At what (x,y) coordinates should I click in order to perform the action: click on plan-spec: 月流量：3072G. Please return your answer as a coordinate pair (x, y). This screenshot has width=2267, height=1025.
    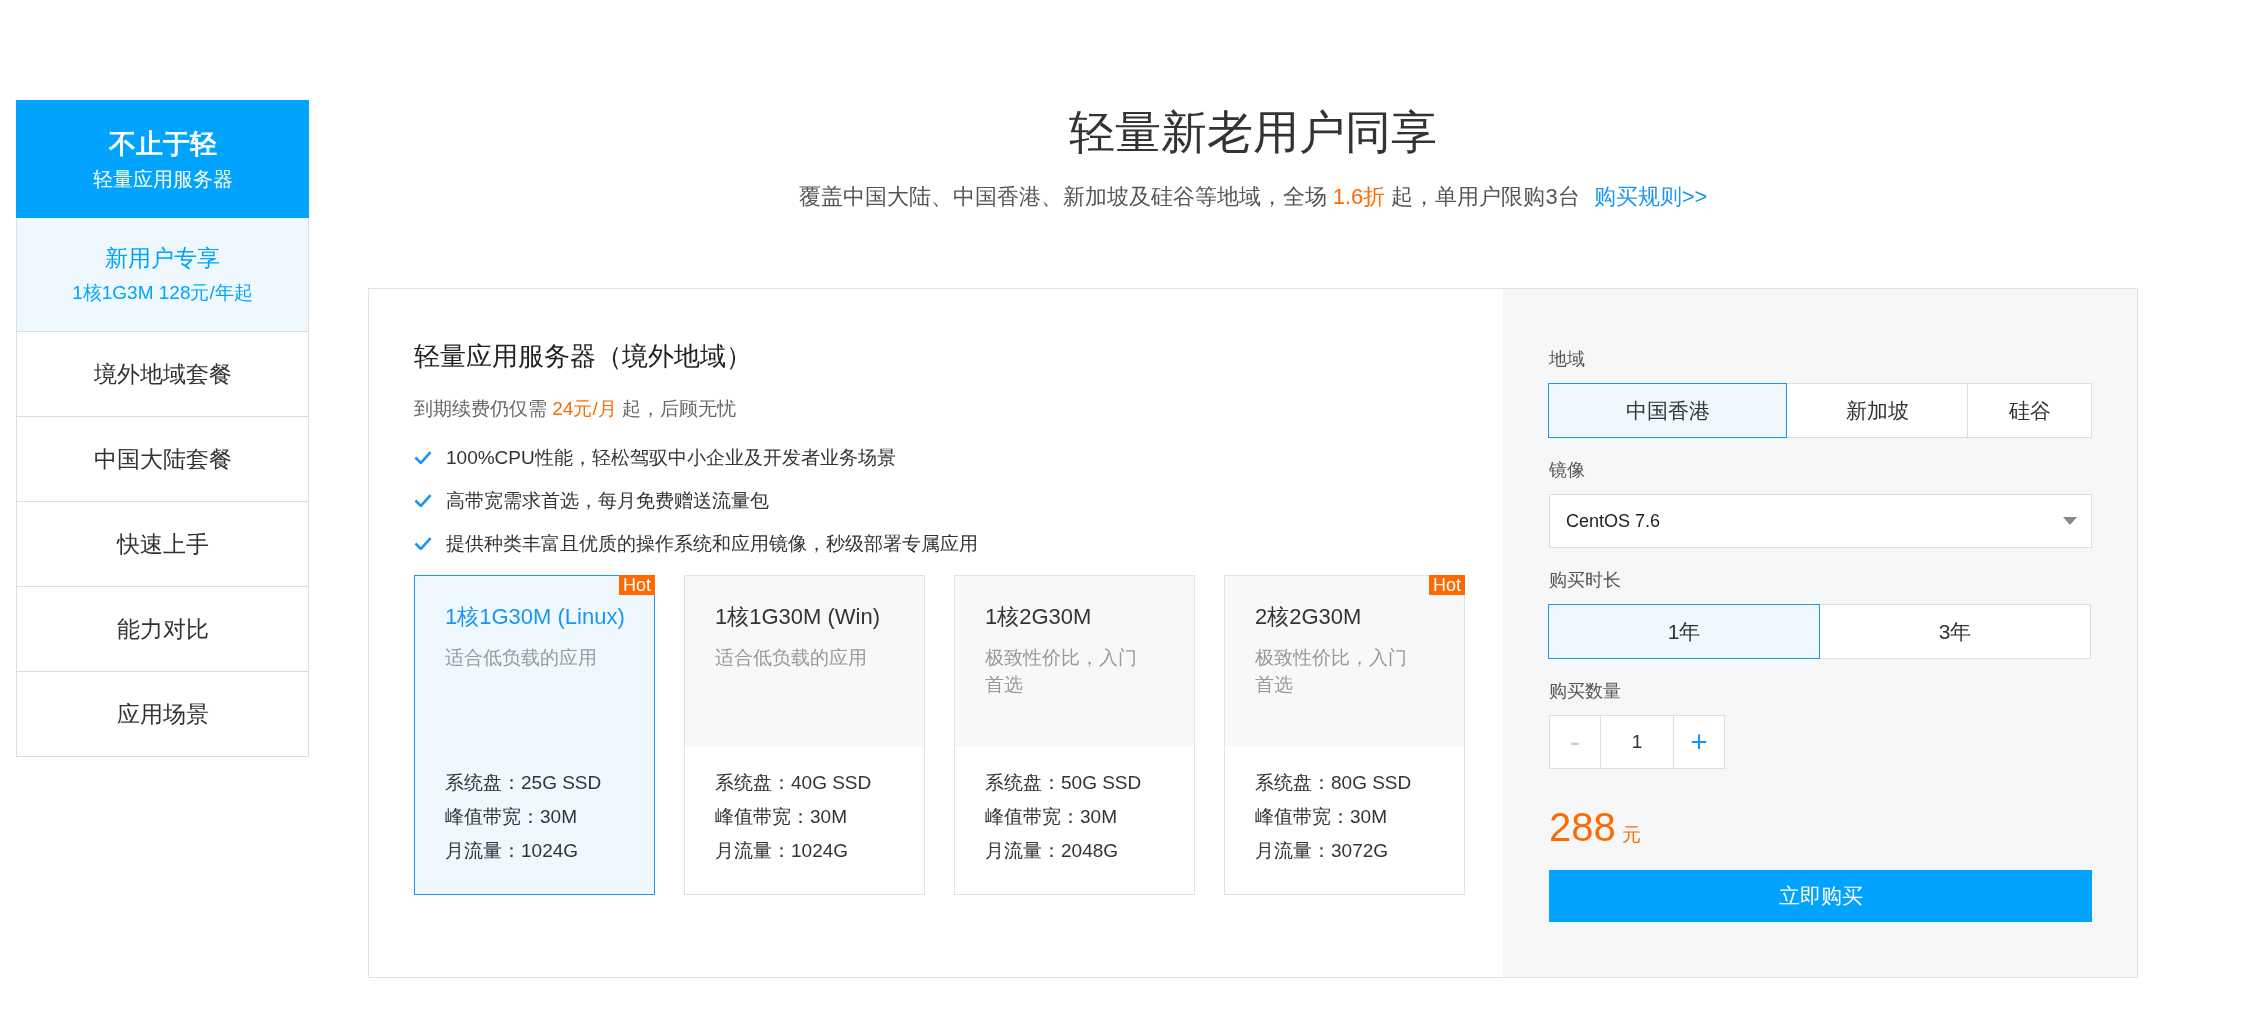
    Looking at the image, I should click on (1322, 851).